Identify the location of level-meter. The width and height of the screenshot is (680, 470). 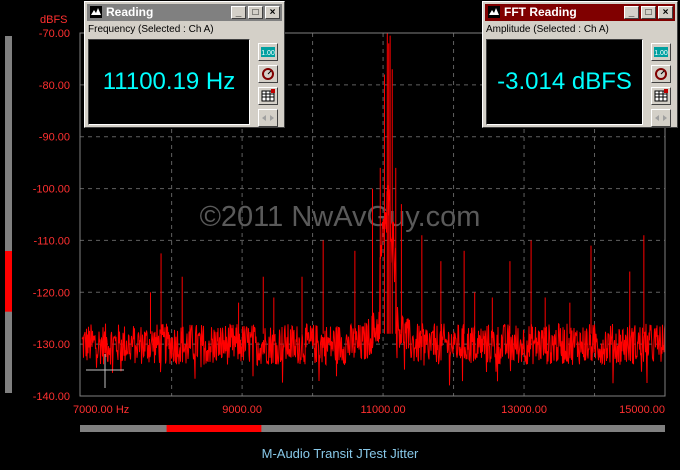
(8, 214).